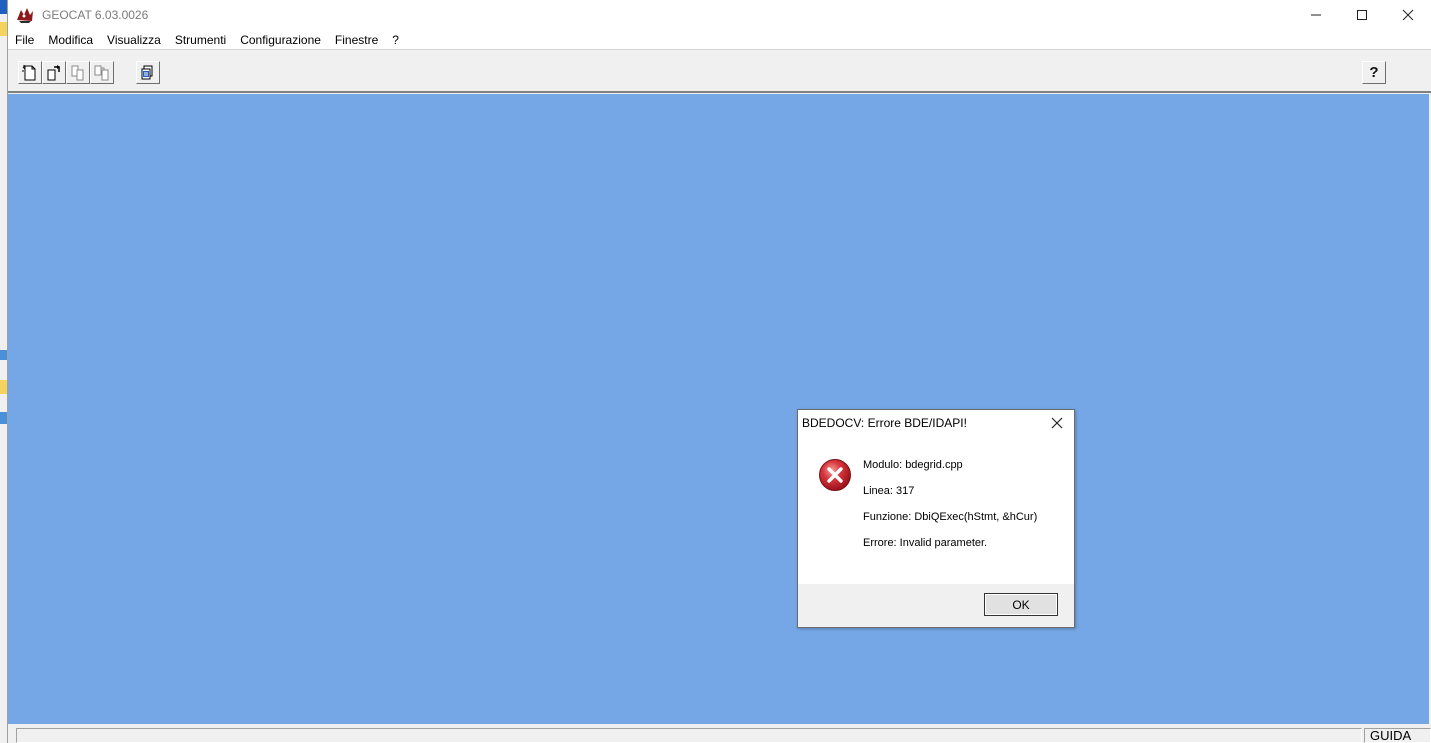 The image size is (1431, 743). Describe the element at coordinates (913, 465) in the screenshot. I see `error-module-text: Modulo: bdegrid.cpp` at that location.